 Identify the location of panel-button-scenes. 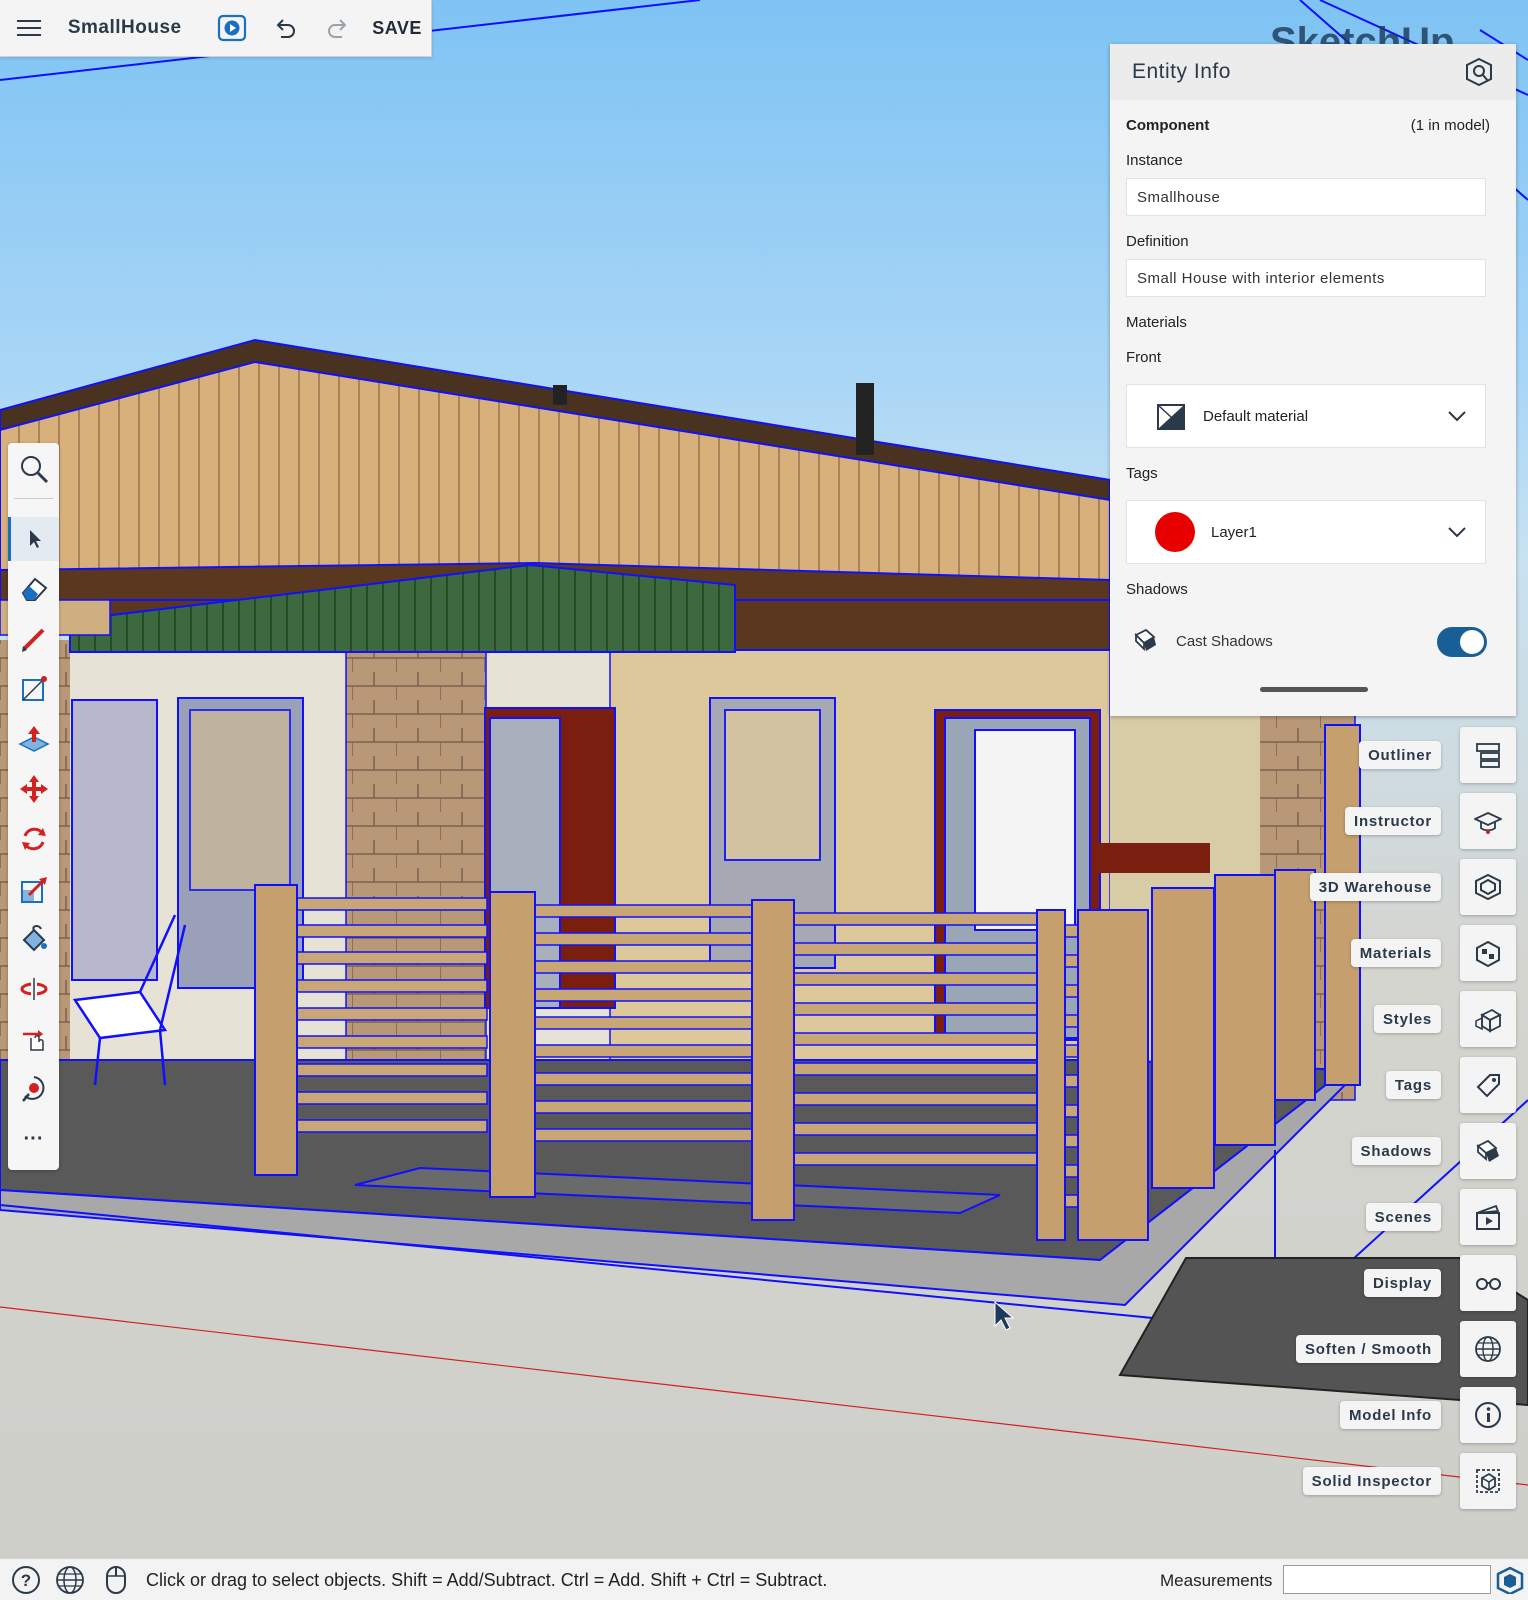
(1488, 1217).